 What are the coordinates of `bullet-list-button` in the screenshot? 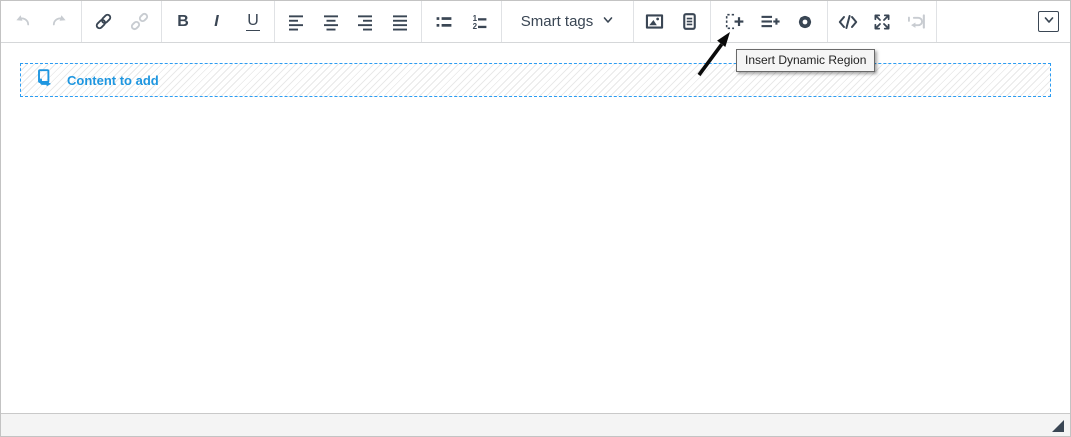 It's located at (444, 22).